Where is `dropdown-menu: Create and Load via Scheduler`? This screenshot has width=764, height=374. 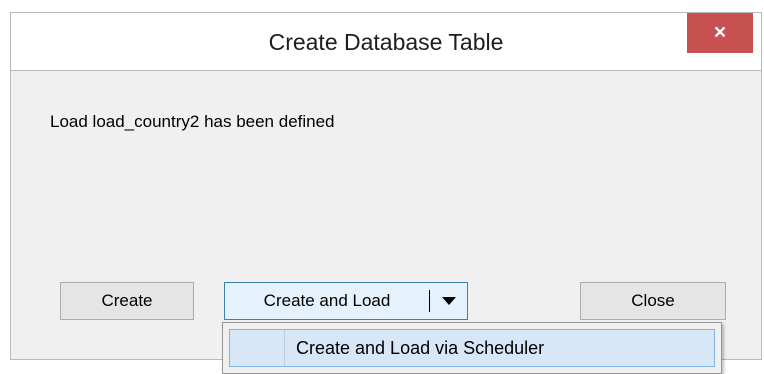 dropdown-menu: Create and Load via Scheduler is located at coordinates (472, 348).